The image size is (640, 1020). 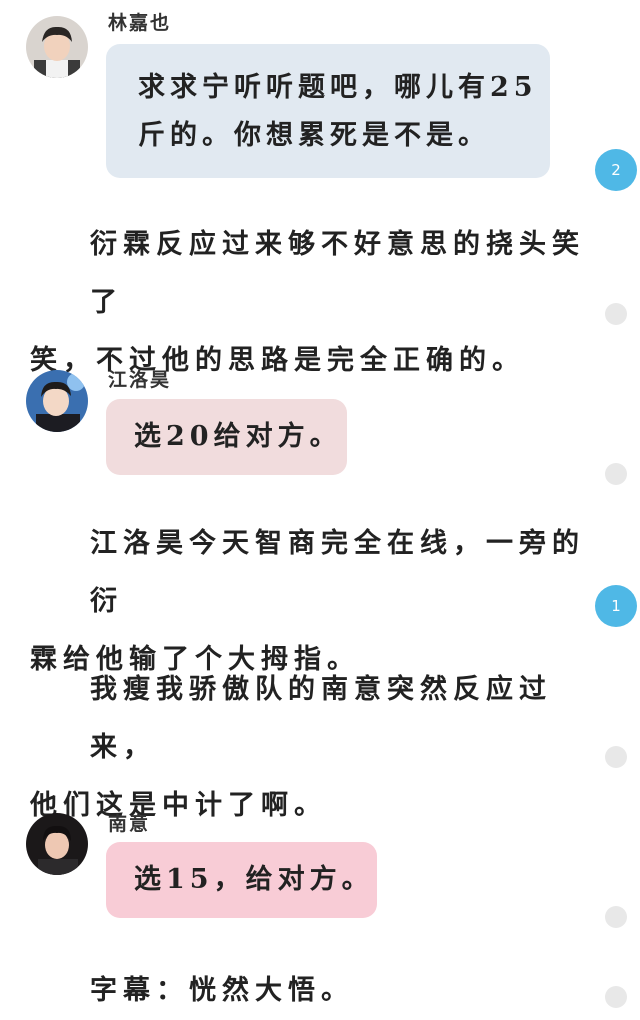 I want to click on message-bubble: 选15，给对方。, so click(x=241, y=880).